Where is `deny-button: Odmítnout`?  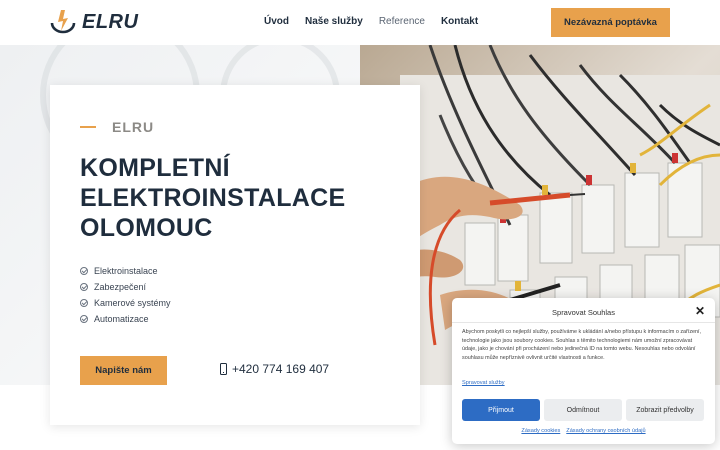
deny-button: Odmítnout is located at coordinates (583, 410).